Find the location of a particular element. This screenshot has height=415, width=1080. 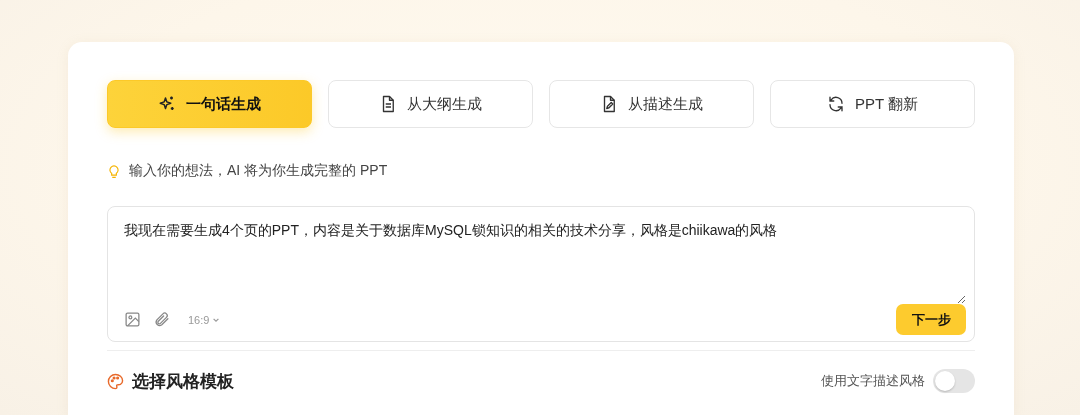

toggle-switch is located at coordinates (954, 381).